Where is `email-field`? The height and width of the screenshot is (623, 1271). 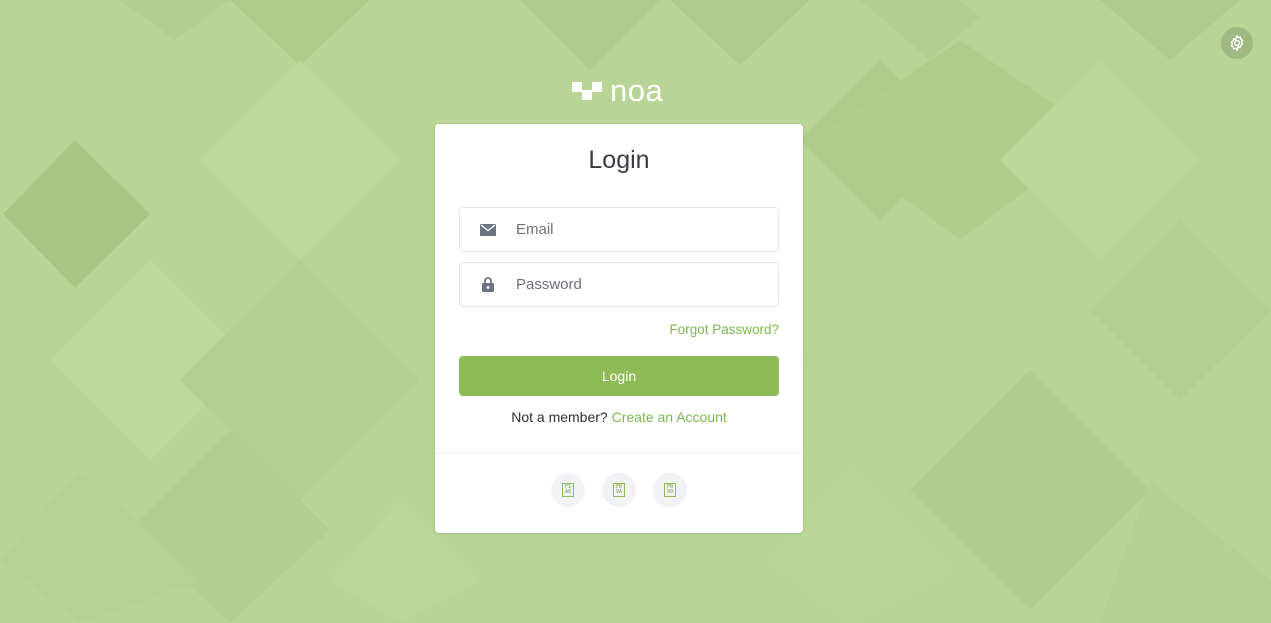 email-field is located at coordinates (619, 229).